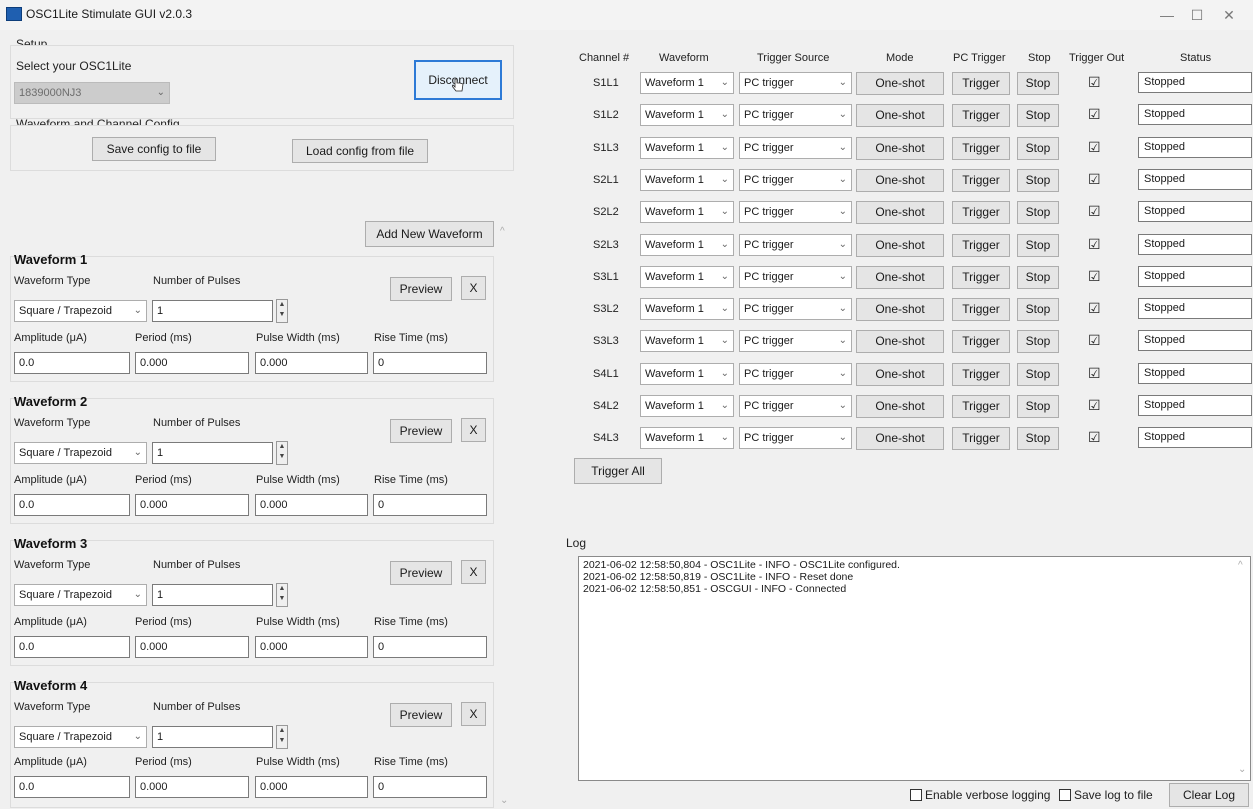 The image size is (1253, 809). I want to click on save-log-checkbox, so click(1065, 795).